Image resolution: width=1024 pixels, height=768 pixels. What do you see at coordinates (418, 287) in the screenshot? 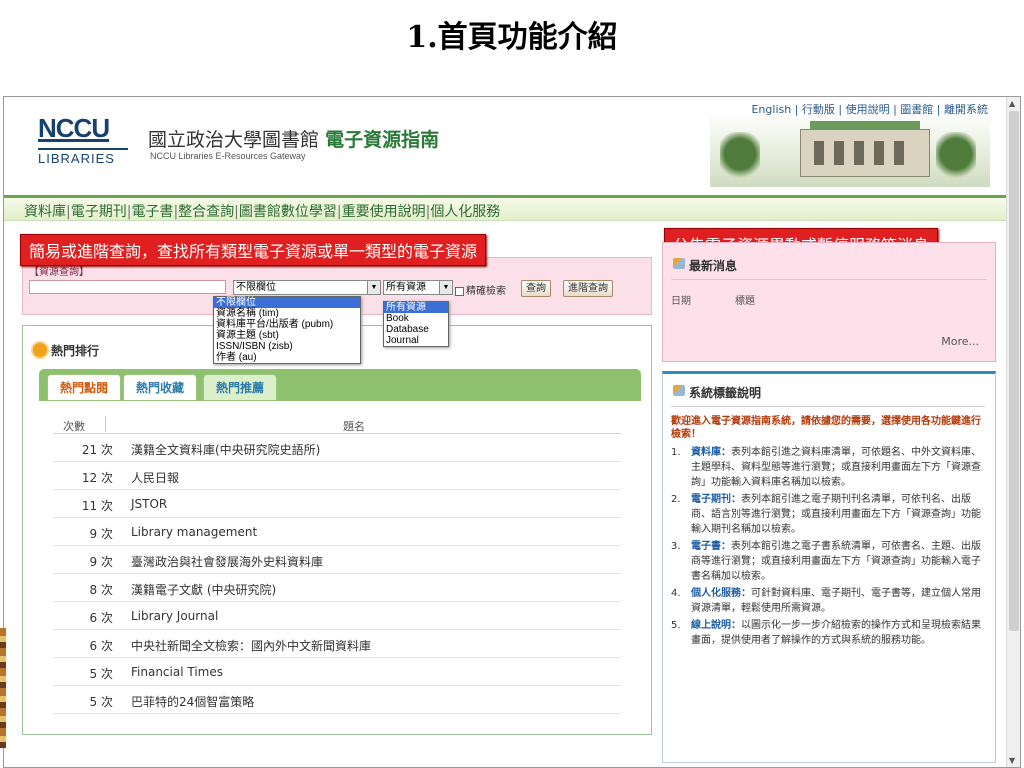
I see `type-select: 所有資源 ▼` at bounding box center [418, 287].